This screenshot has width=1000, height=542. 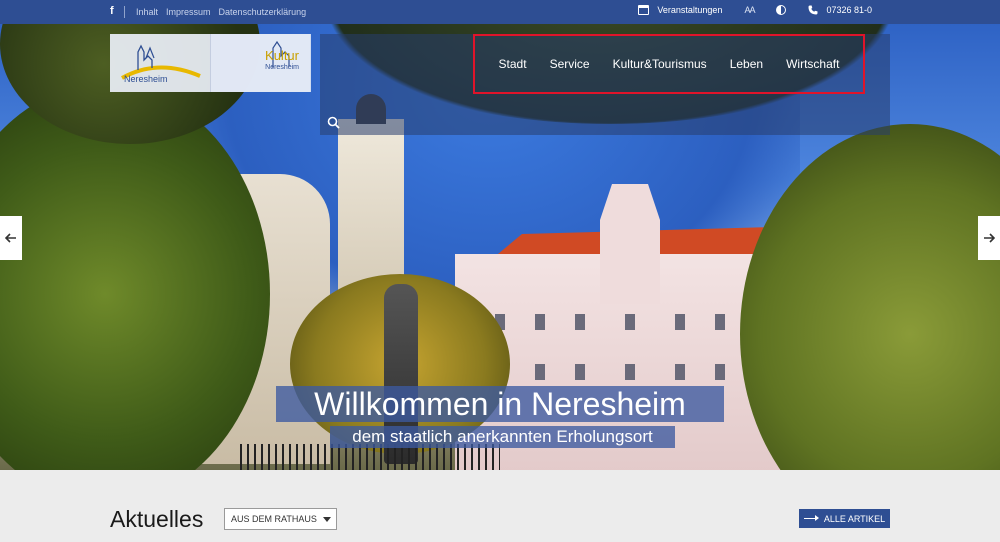 I want to click on phone-icon, so click(x=813, y=10).